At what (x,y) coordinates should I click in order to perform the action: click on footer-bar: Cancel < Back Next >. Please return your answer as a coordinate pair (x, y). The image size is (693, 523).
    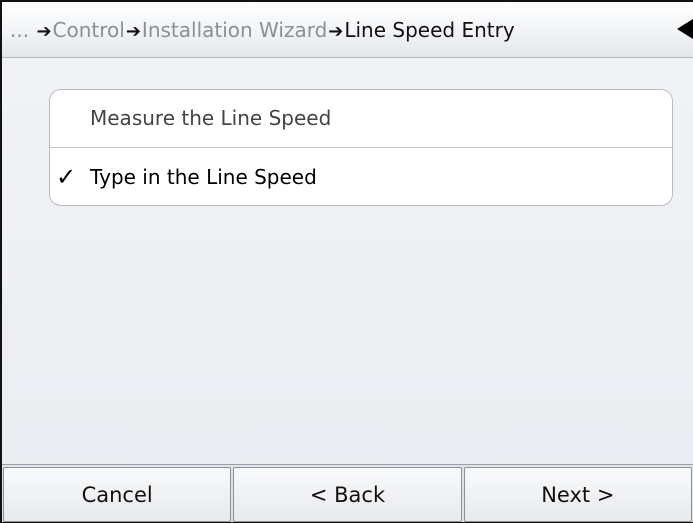
    Looking at the image, I should click on (347, 493).